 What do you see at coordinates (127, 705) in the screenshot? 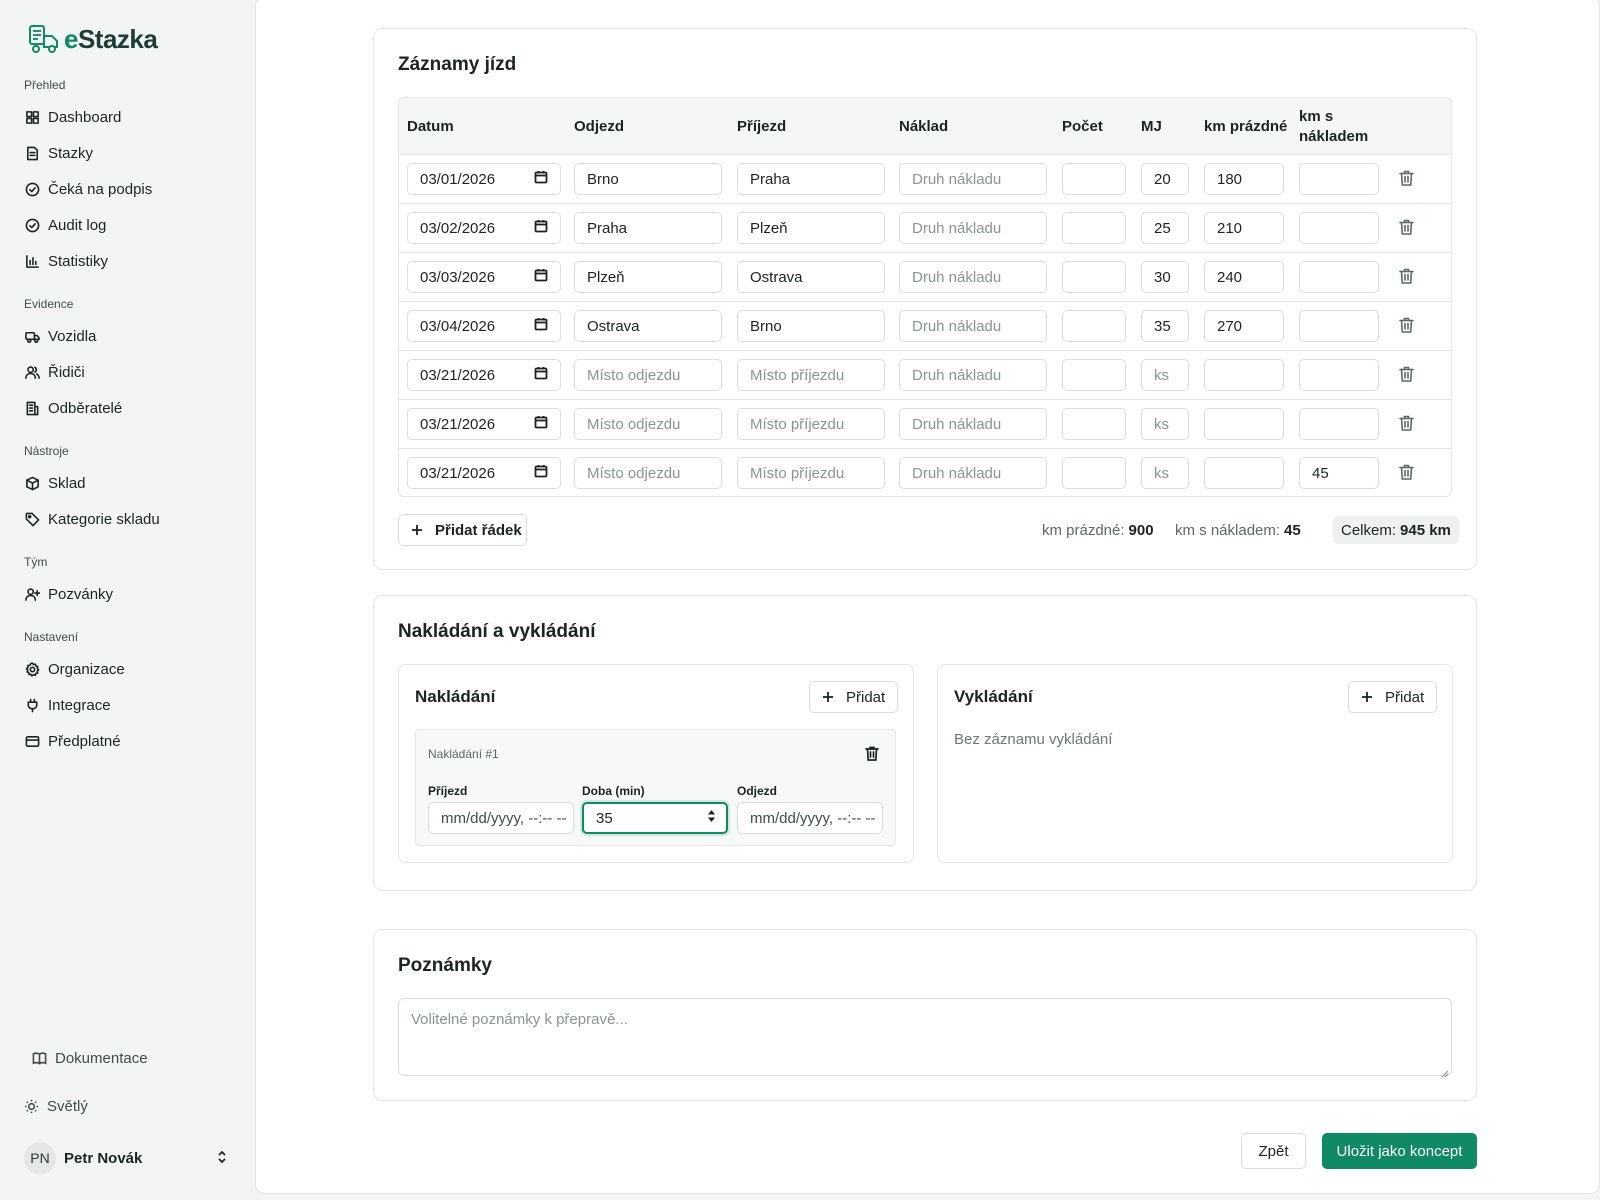
I see `sidebar-item-integrace: Integrace` at bounding box center [127, 705].